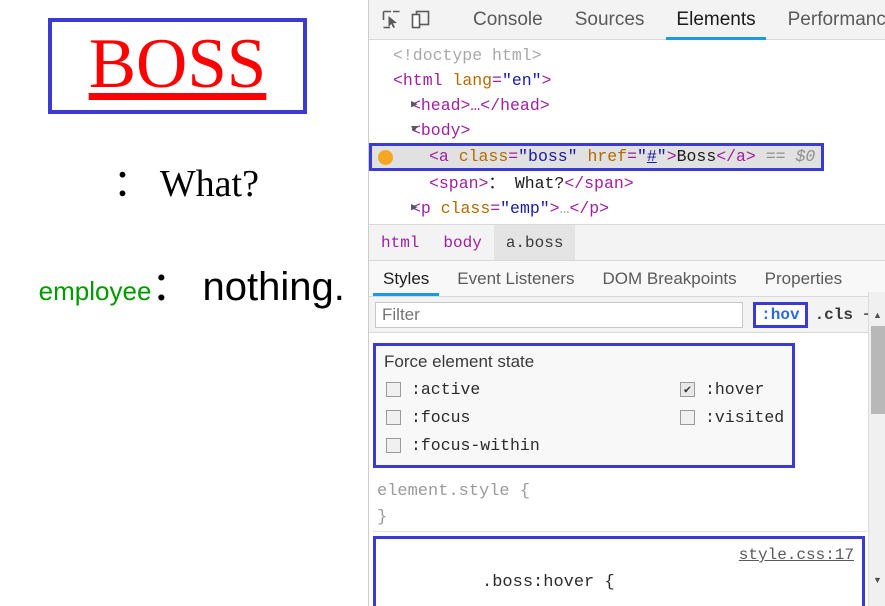 This screenshot has height=606, width=885. Describe the element at coordinates (687, 417) in the screenshot. I see `checkbox-visited` at that location.